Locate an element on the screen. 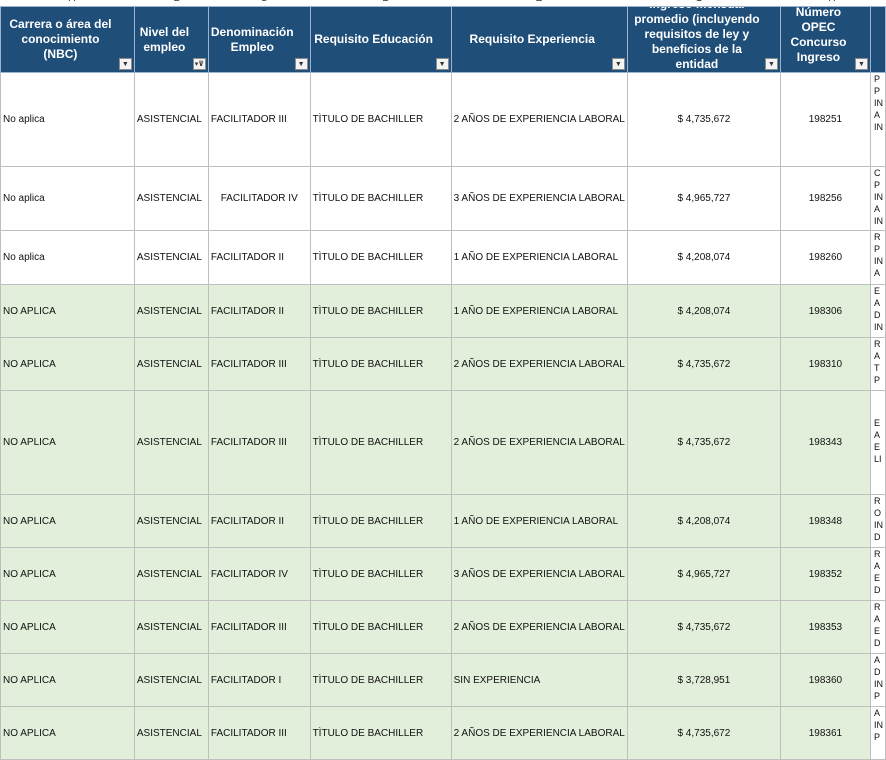 The image size is (886, 760). cell-description-truncated: A IN P is located at coordinates (877, 733).